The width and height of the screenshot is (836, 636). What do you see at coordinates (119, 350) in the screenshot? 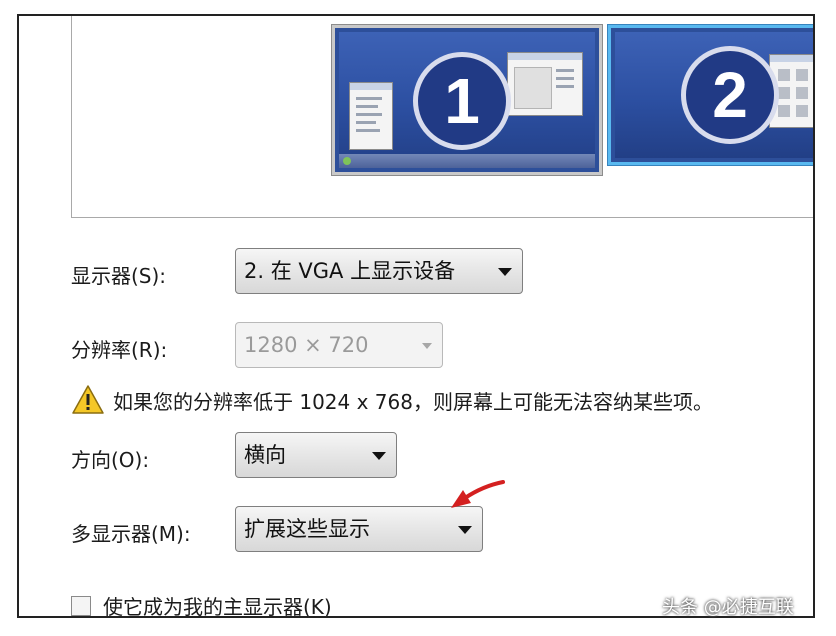
I see `resolution-label: 分辨率(R):` at bounding box center [119, 350].